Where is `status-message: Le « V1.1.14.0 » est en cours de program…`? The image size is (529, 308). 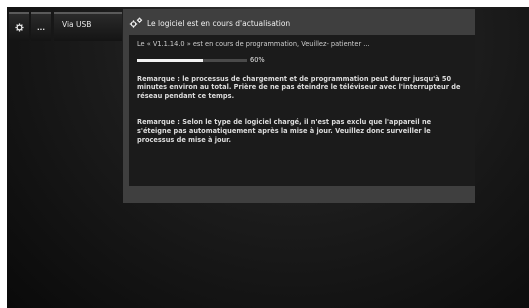
status-message: Le « V1.1.14.0 » est en cours de program… is located at coordinates (253, 44).